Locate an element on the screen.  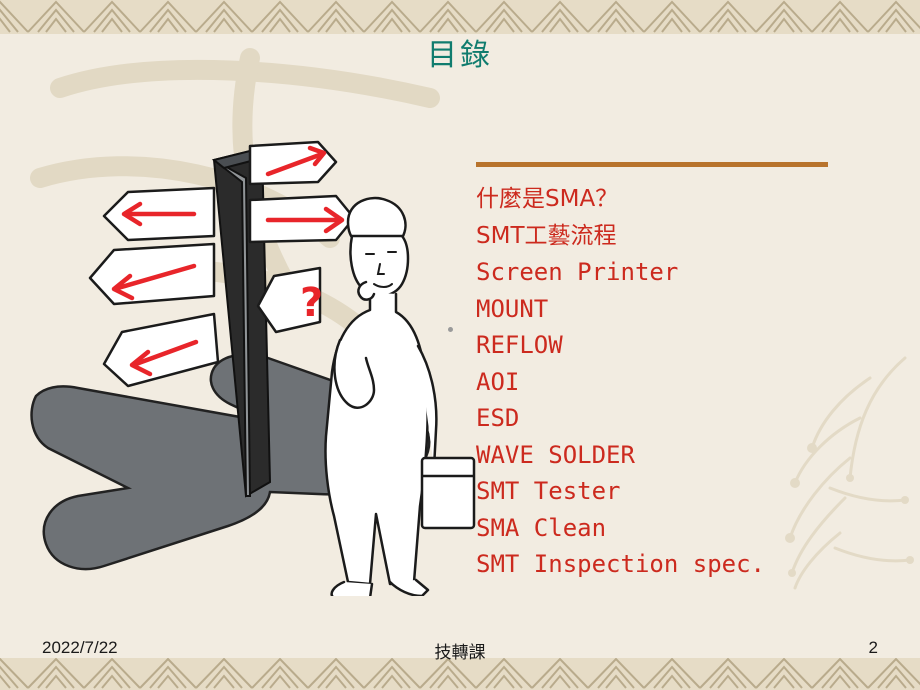
contents-top-rule is located at coordinates (652, 164).